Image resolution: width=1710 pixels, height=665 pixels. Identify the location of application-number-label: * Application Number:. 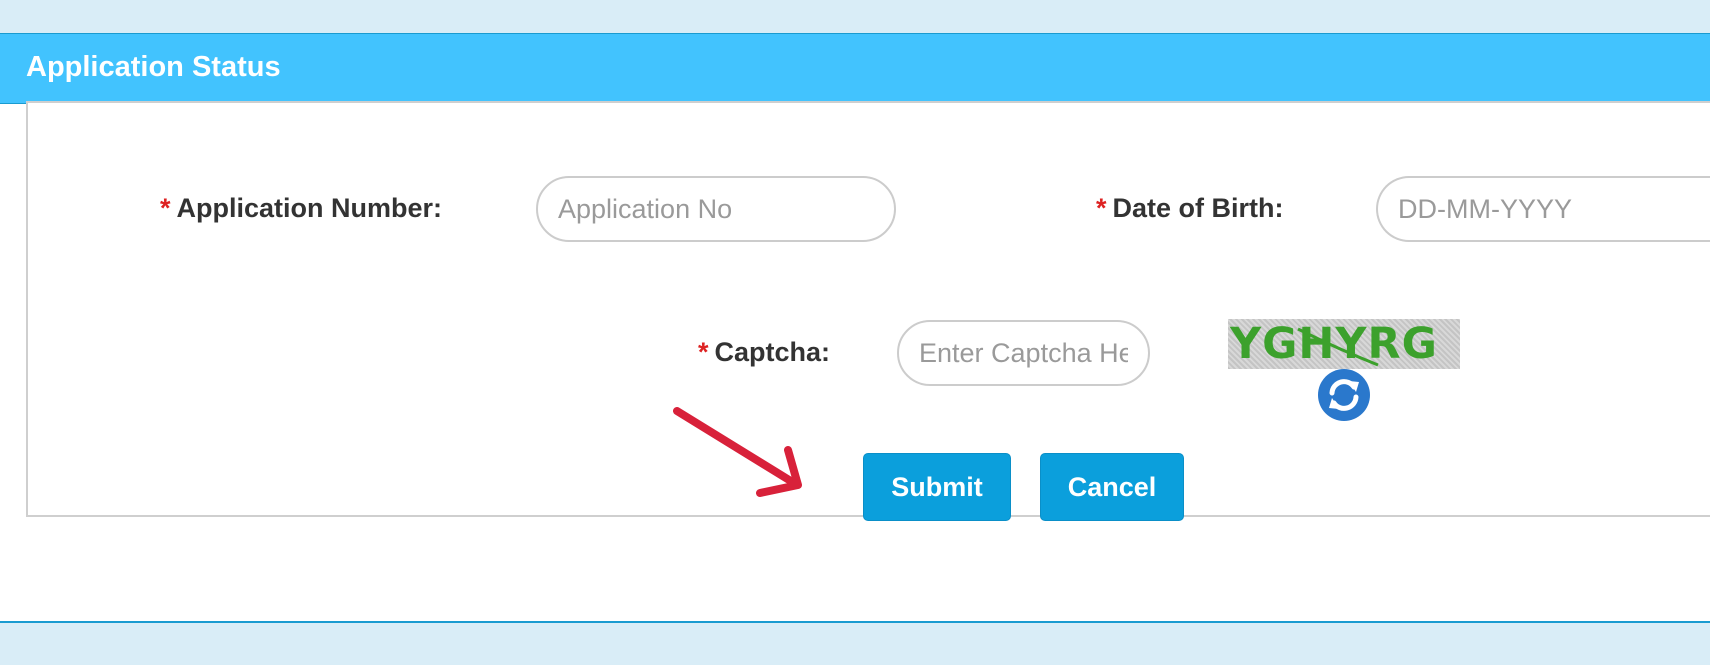
(301, 208).